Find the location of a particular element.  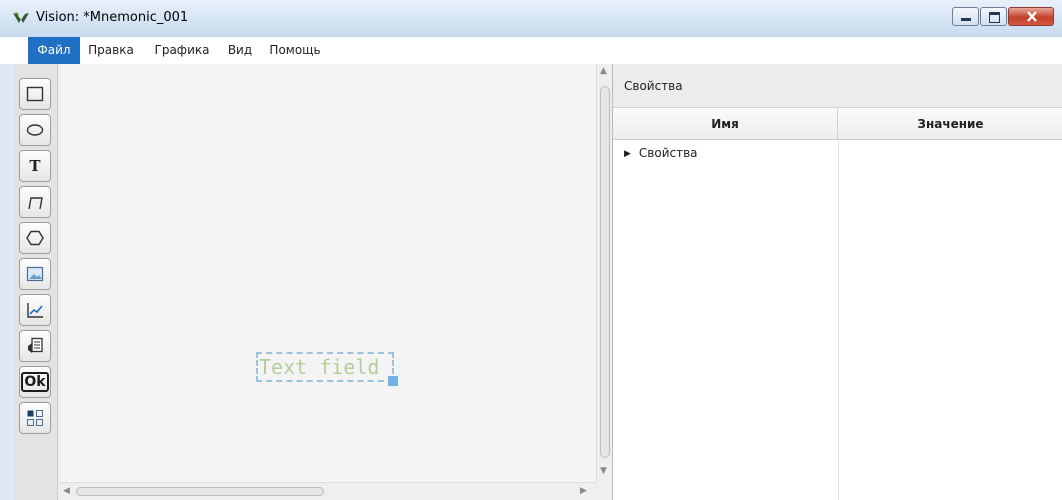

polygon-icon is located at coordinates (35, 238).